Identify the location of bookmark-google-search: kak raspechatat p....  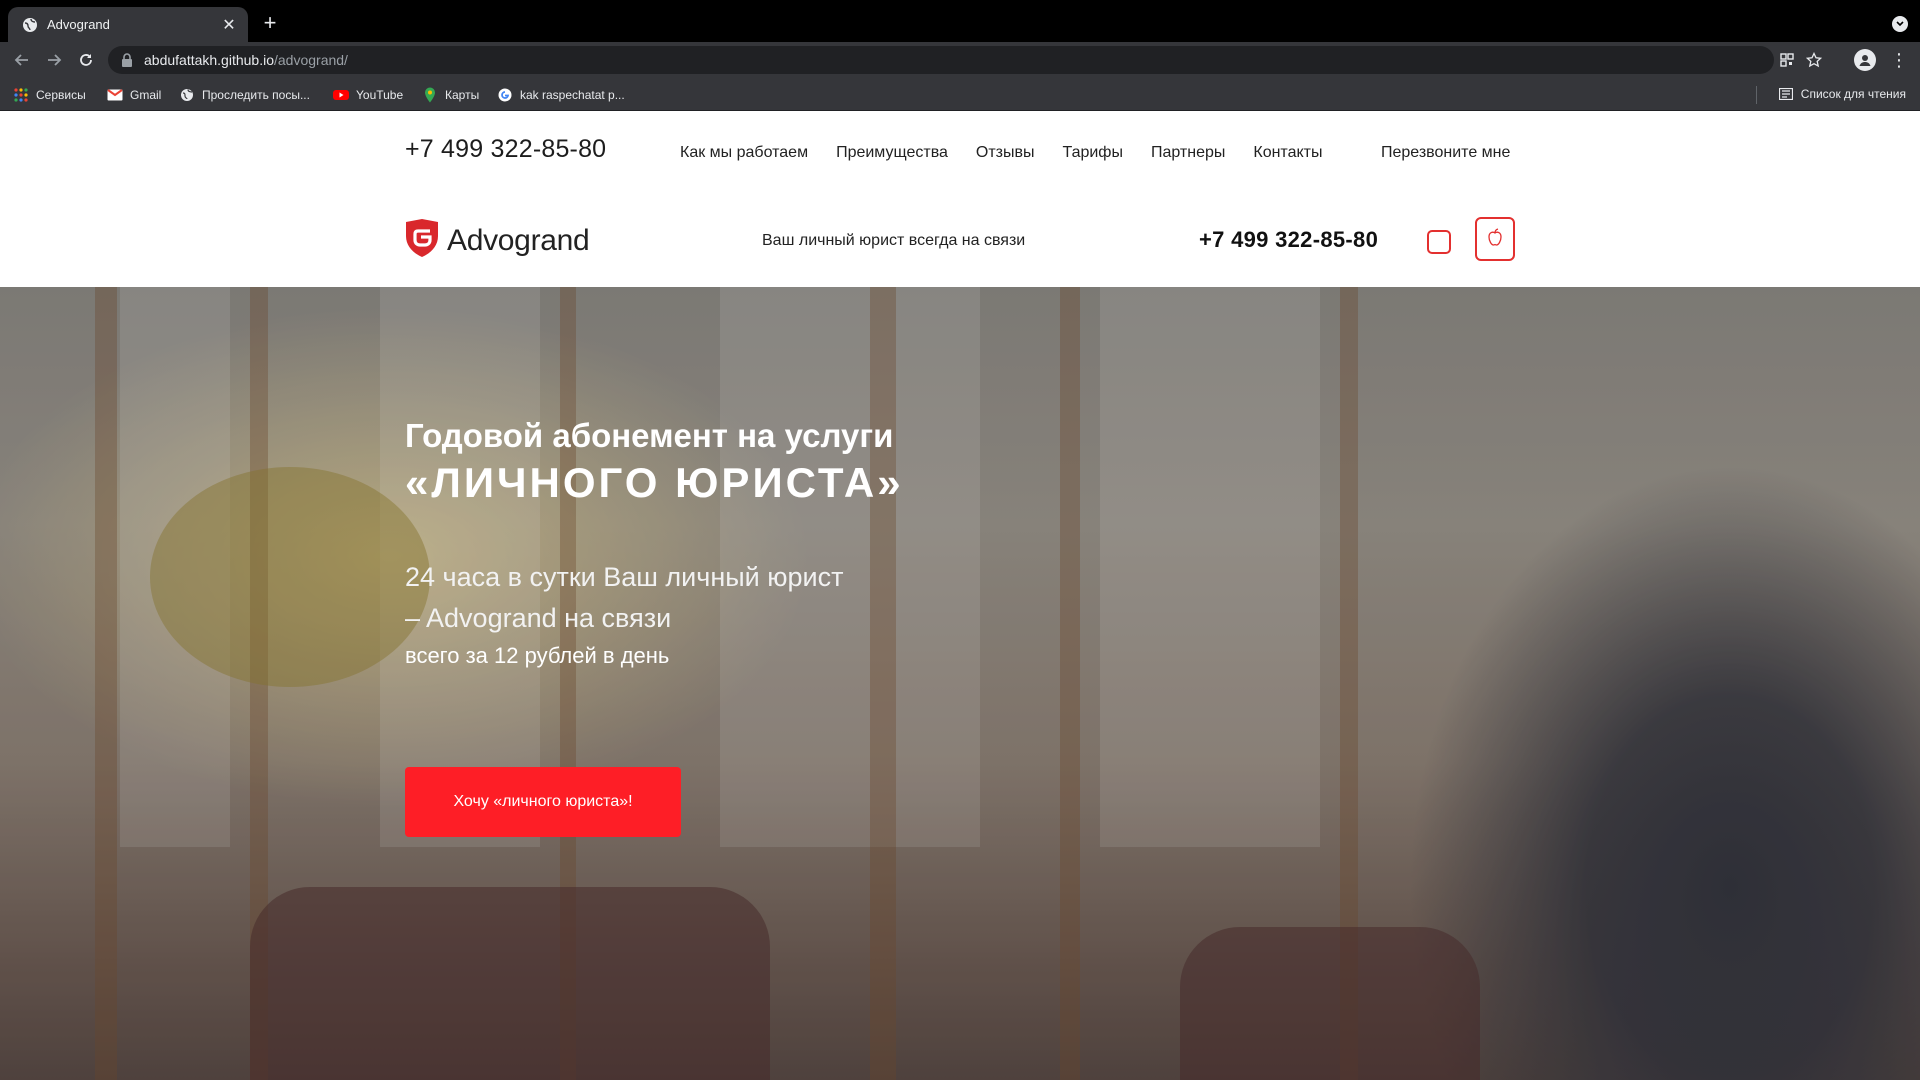
(561, 95).